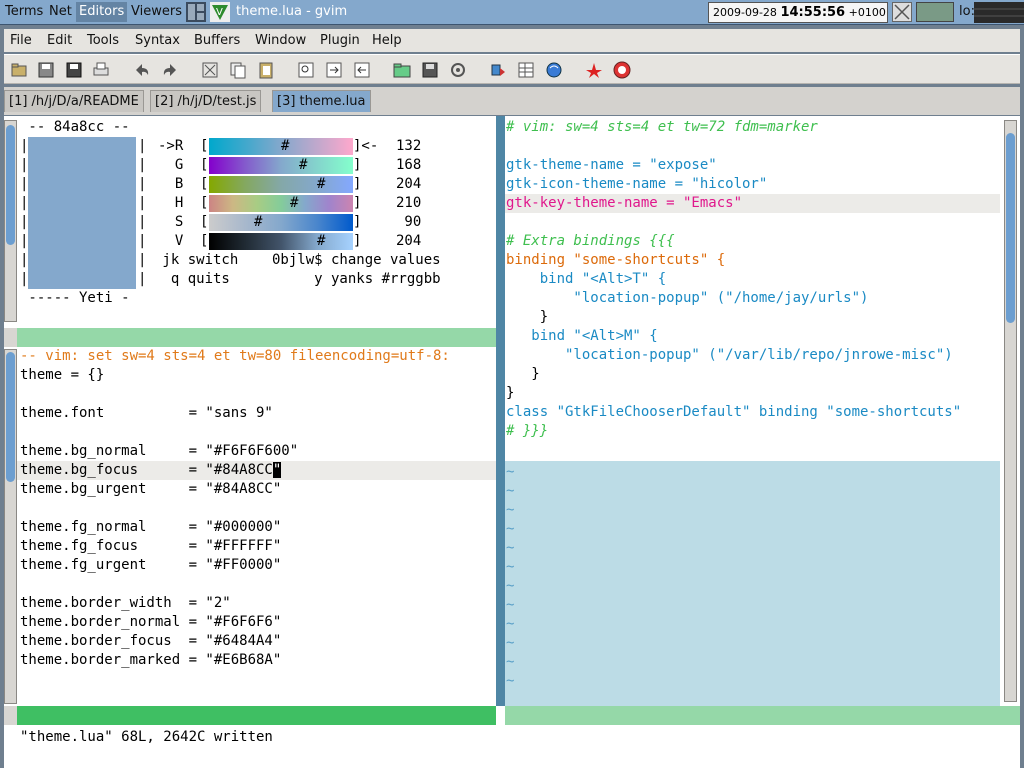 The width and height of the screenshot is (1024, 768). What do you see at coordinates (637, 184) in the screenshot?
I see `code-line: gtk-icon-theme-name = "hicolor"` at bounding box center [637, 184].